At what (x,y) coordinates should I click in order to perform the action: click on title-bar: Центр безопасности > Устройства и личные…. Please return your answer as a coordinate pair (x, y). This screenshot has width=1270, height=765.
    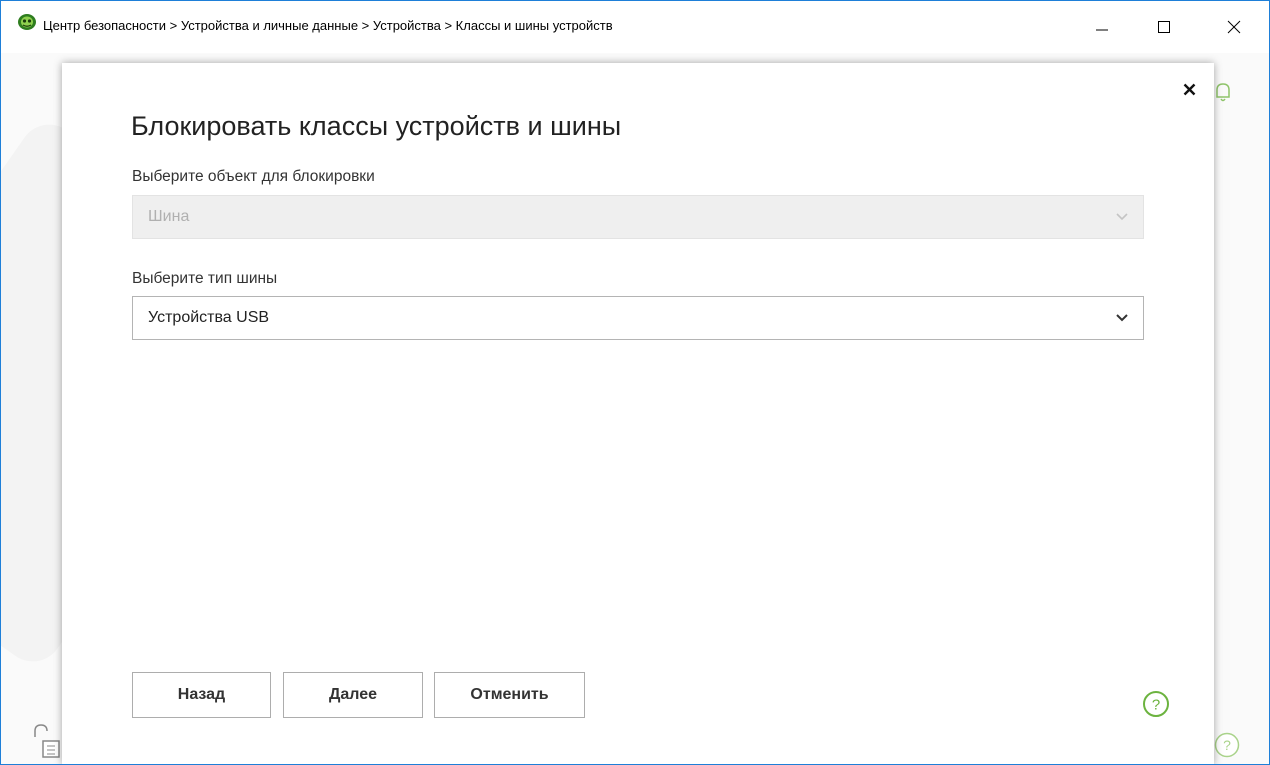
    Looking at the image, I should click on (635, 27).